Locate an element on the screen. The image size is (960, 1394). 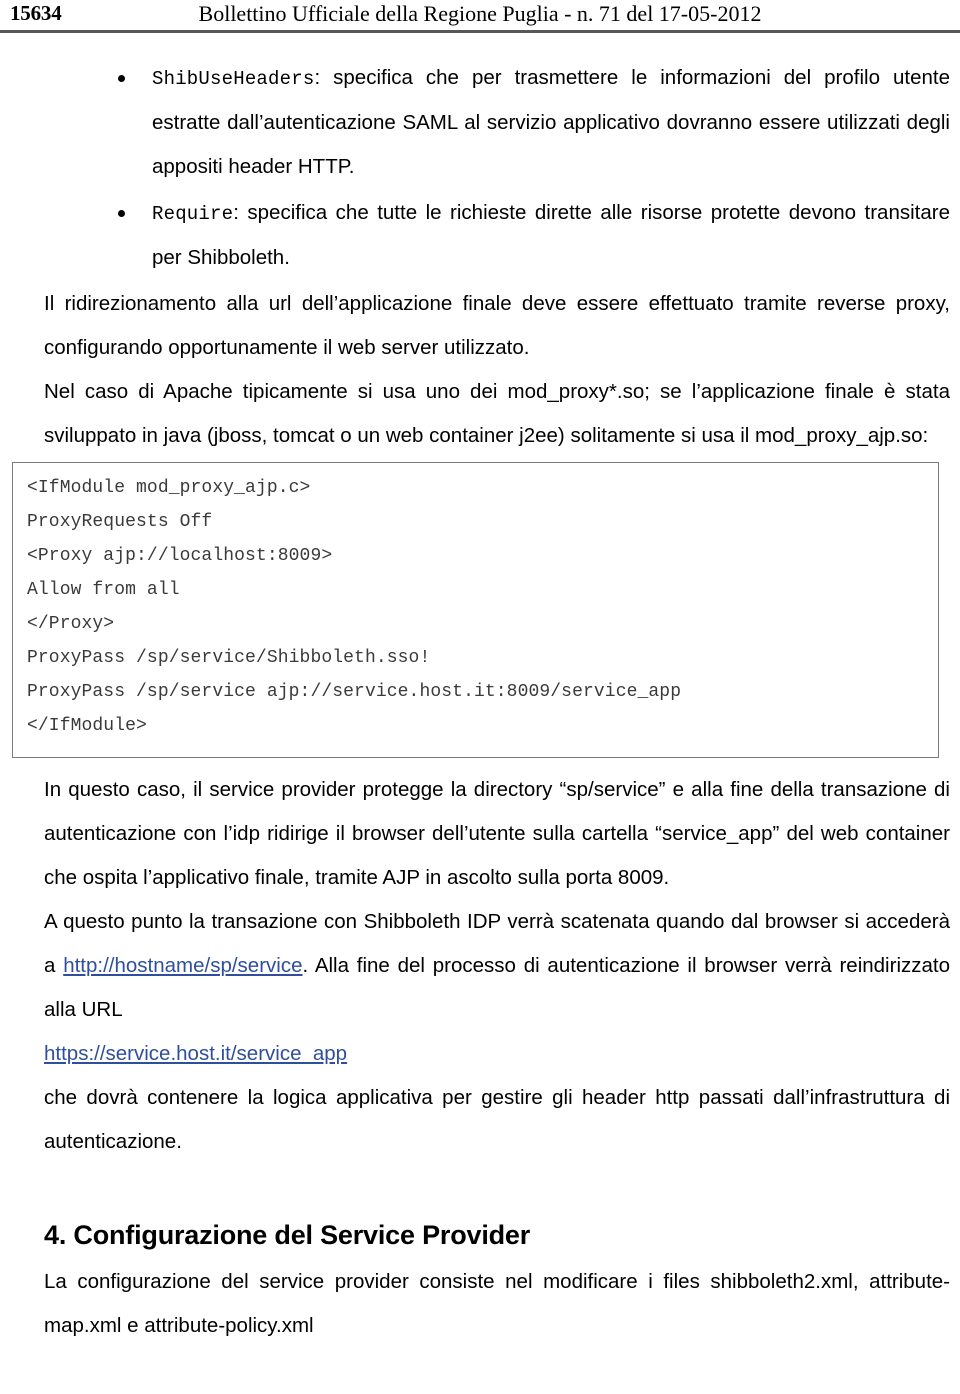
code-line: ProxyRequests Off is located at coordinates (120, 522).